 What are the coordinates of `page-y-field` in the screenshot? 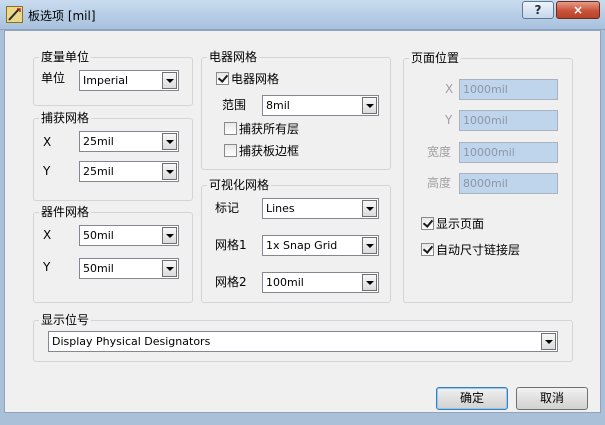 It's located at (508, 120).